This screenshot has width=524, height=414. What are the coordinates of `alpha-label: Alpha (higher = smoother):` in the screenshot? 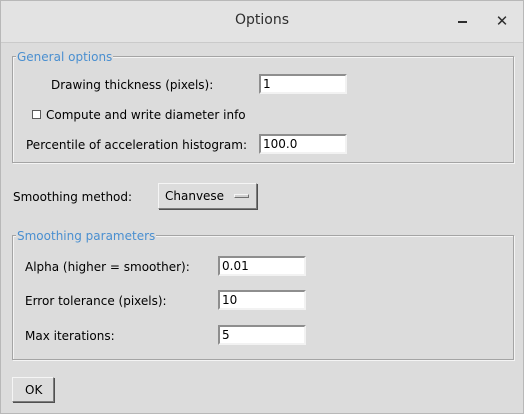 It's located at (107, 267).